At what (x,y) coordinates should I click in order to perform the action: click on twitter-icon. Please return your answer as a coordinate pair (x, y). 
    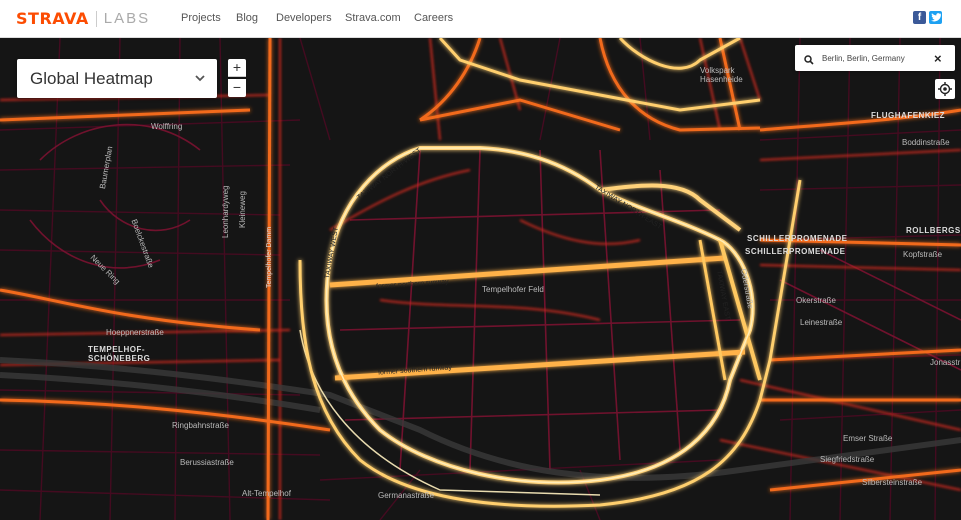
    Looking at the image, I should click on (935, 17).